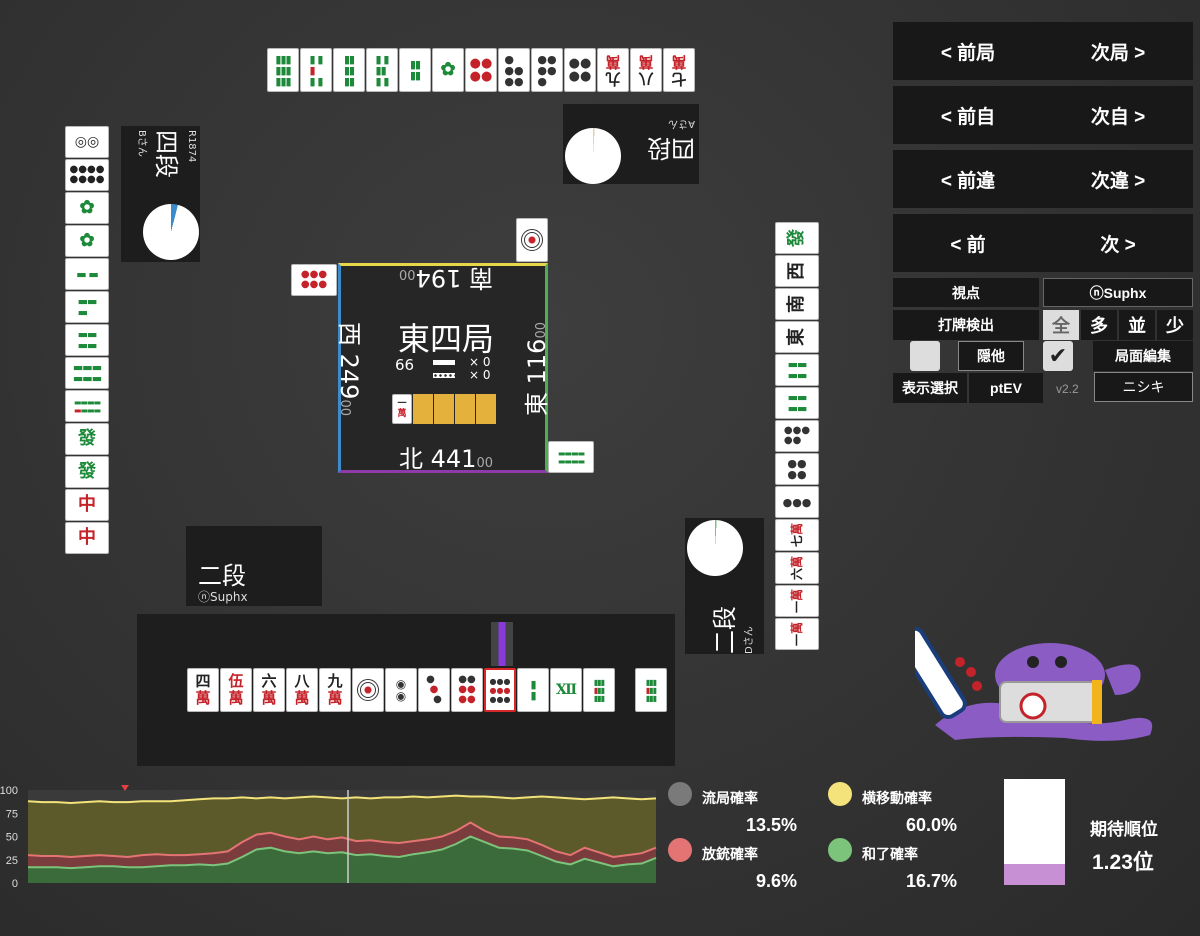 The width and height of the screenshot is (1200, 936). Describe the element at coordinates (87, 373) in the screenshot. I see `discard-tile: ▬▬▬ ▬▬▬` at that location.